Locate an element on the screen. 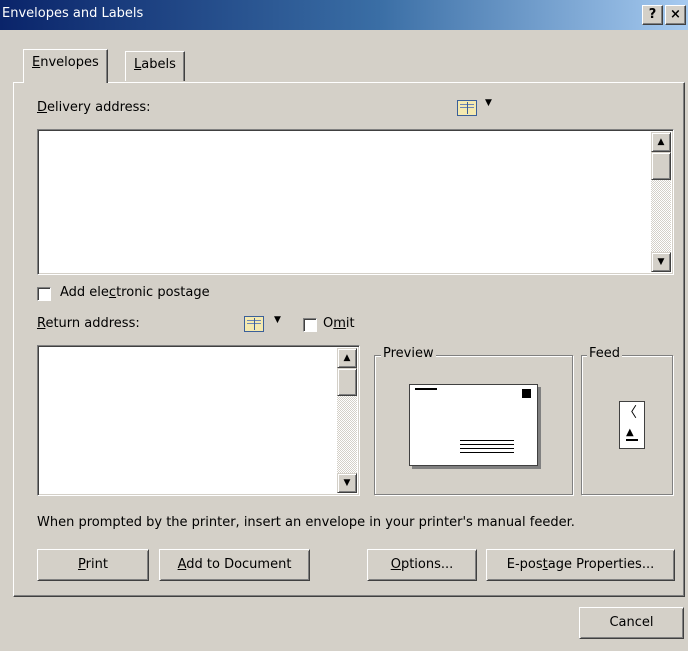  add-mnemonic: A is located at coordinates (182, 564).